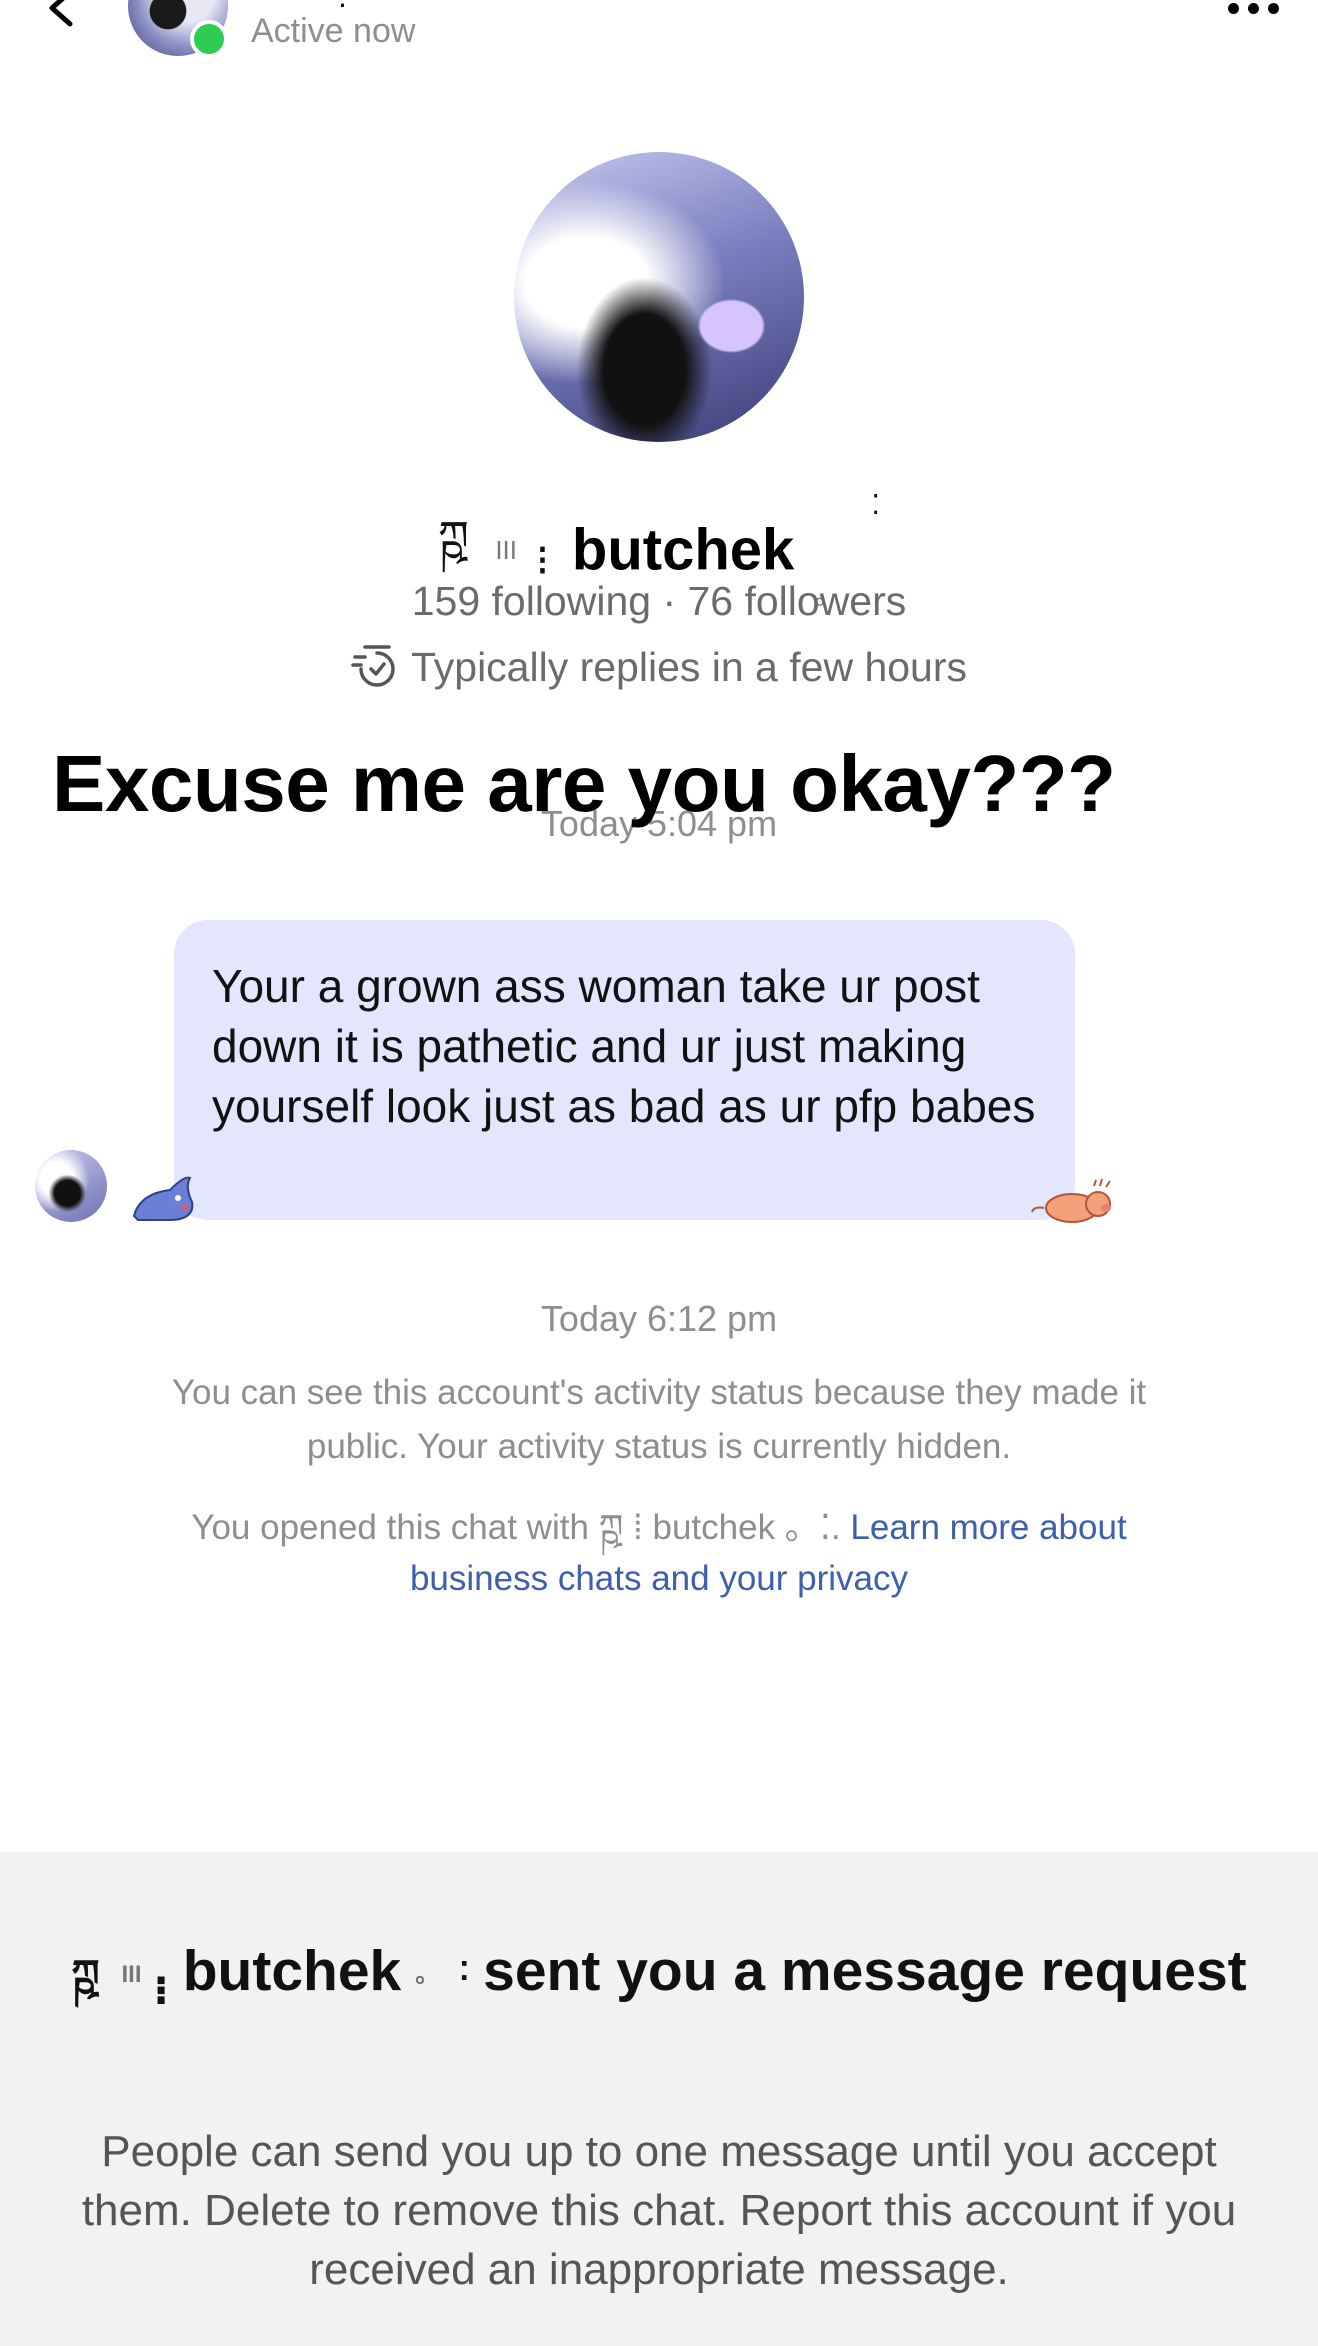  What do you see at coordinates (1233, 8) in the screenshot?
I see `more-horizontal-icon` at bounding box center [1233, 8].